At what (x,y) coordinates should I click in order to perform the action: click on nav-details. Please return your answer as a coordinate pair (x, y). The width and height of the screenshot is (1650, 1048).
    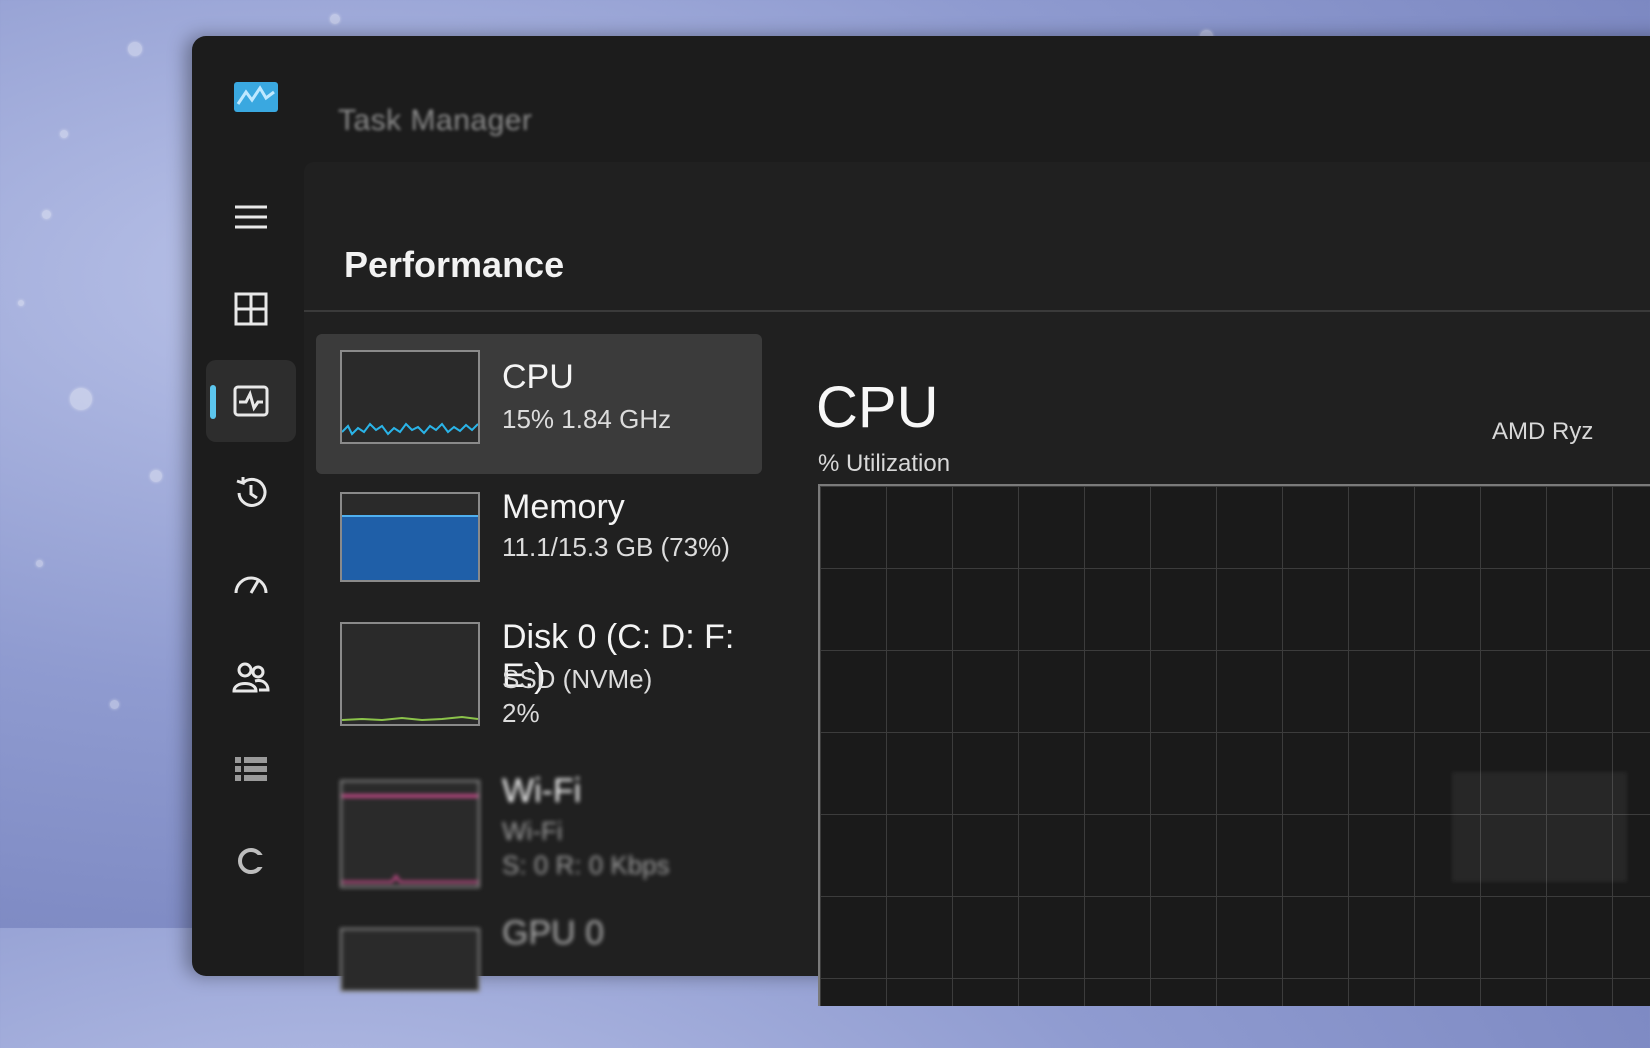
    Looking at the image, I should click on (251, 769).